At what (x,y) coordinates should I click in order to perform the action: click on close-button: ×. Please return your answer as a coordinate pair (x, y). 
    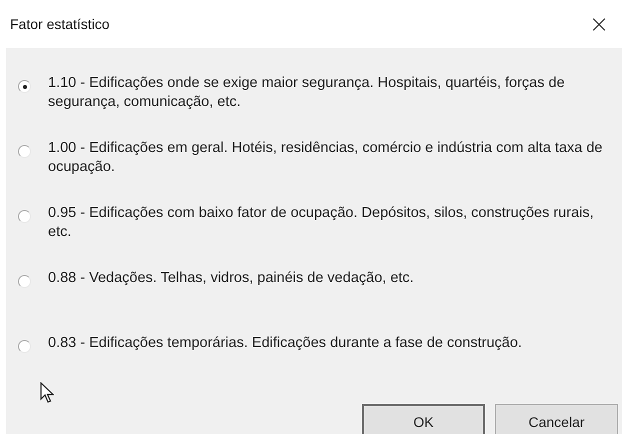
    Looking at the image, I should click on (599, 24).